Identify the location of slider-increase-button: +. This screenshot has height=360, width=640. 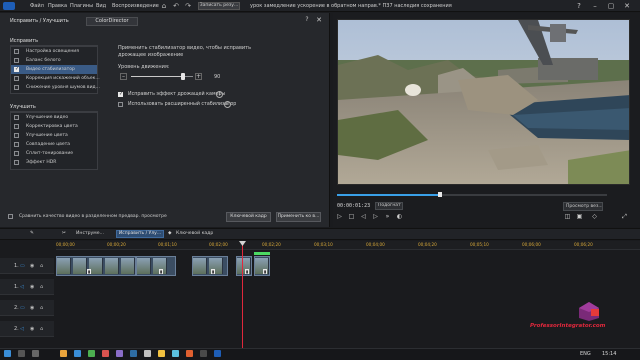
(198, 76).